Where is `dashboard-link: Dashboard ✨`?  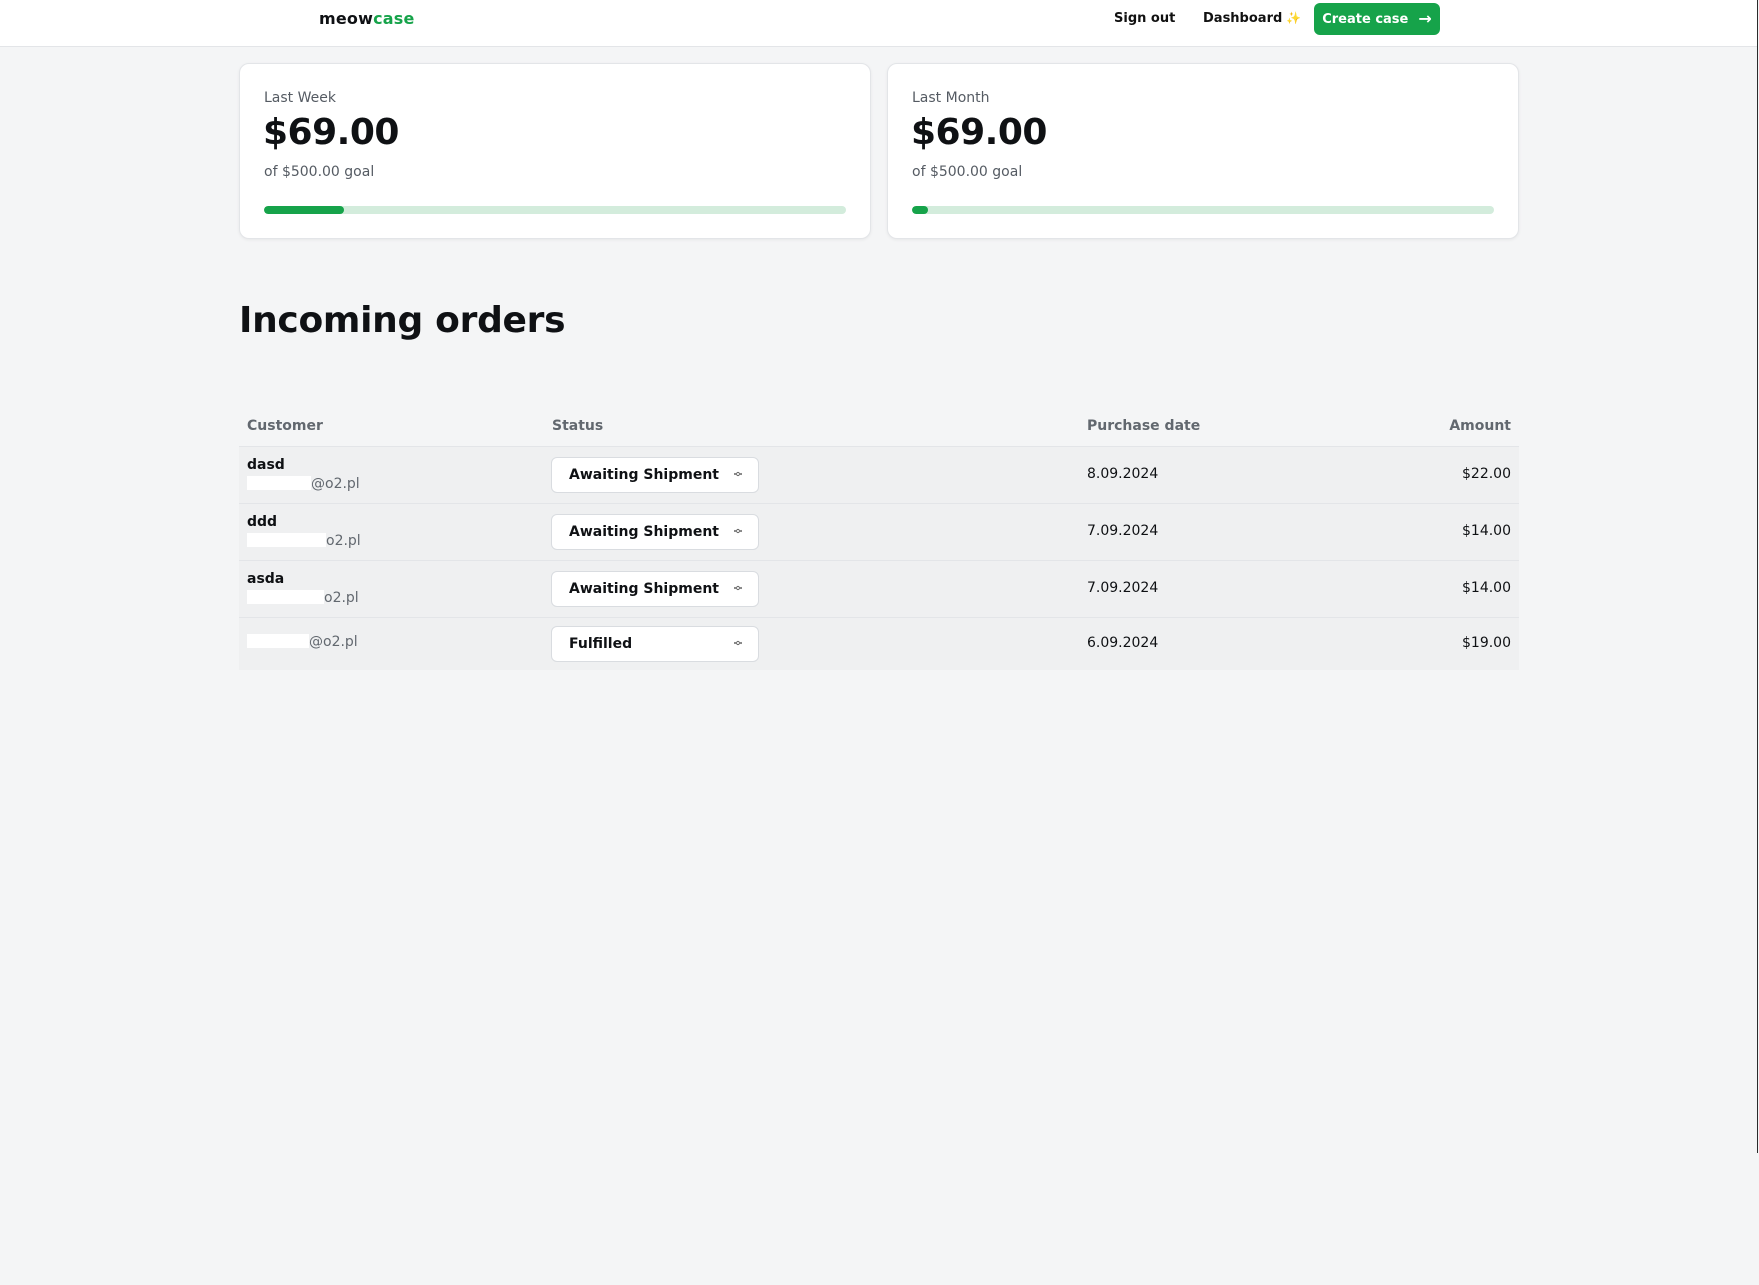 dashboard-link: Dashboard ✨ is located at coordinates (1252, 18).